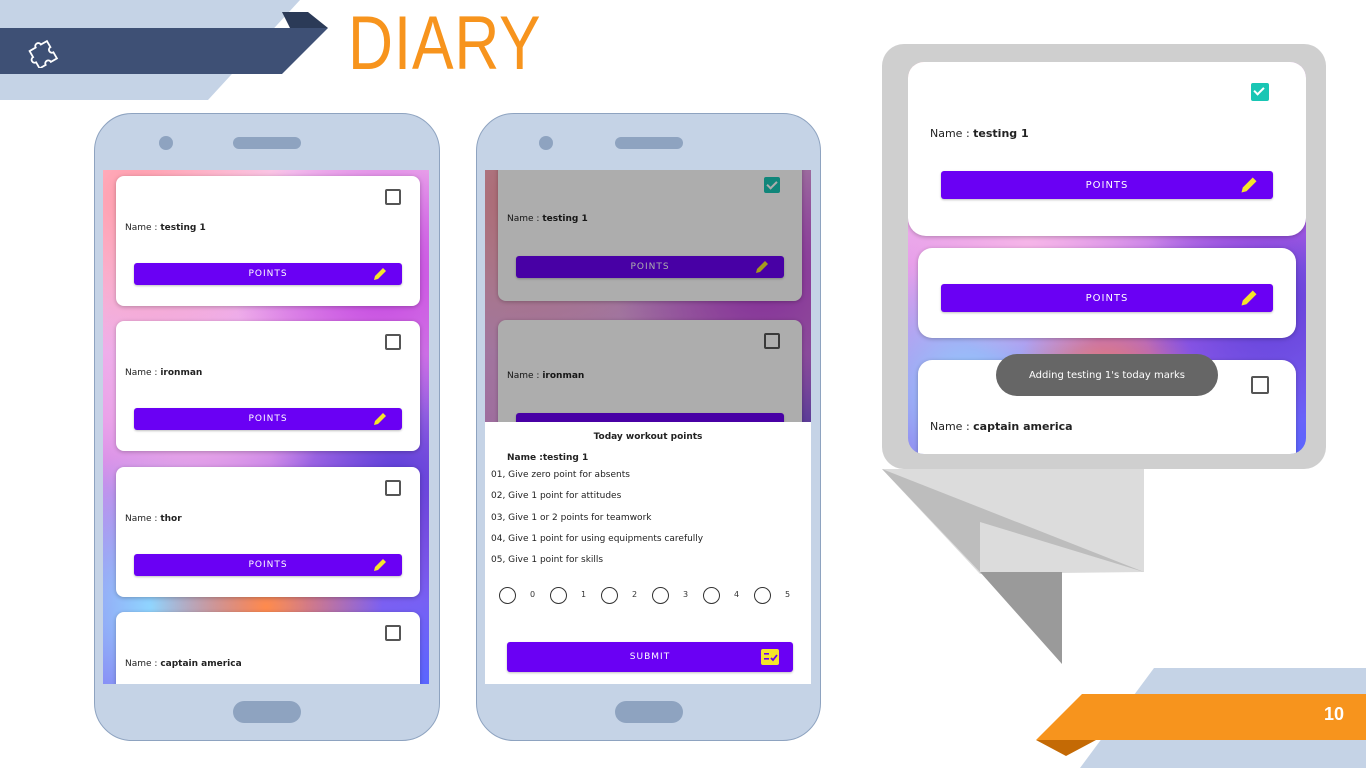 The image size is (1366, 768). Describe the element at coordinates (788, 594) in the screenshot. I see `points-radio-label: 5` at that location.